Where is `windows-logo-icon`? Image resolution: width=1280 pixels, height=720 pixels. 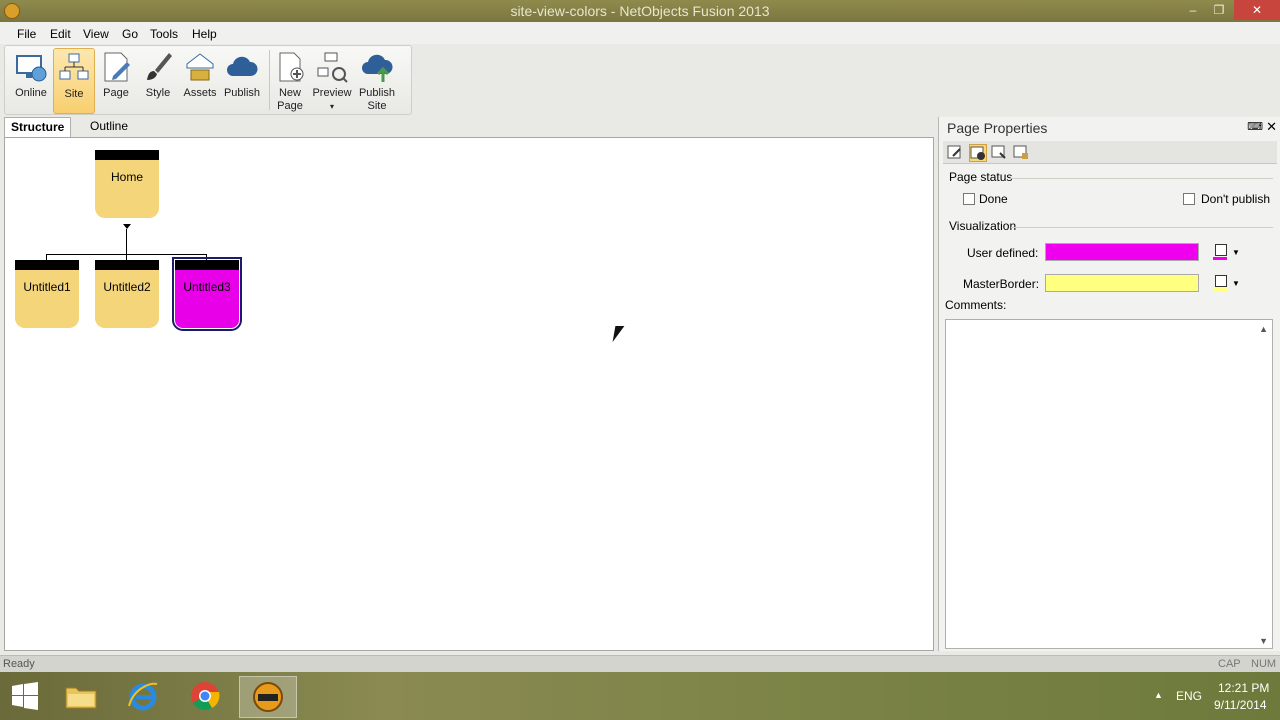 windows-logo-icon is located at coordinates (25, 696).